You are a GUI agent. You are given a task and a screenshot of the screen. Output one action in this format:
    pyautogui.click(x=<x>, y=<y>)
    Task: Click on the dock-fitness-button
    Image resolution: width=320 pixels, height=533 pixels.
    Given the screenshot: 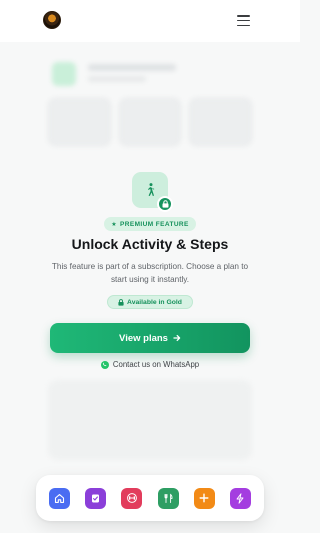 What is the action you would take?
    pyautogui.click(x=132, y=498)
    